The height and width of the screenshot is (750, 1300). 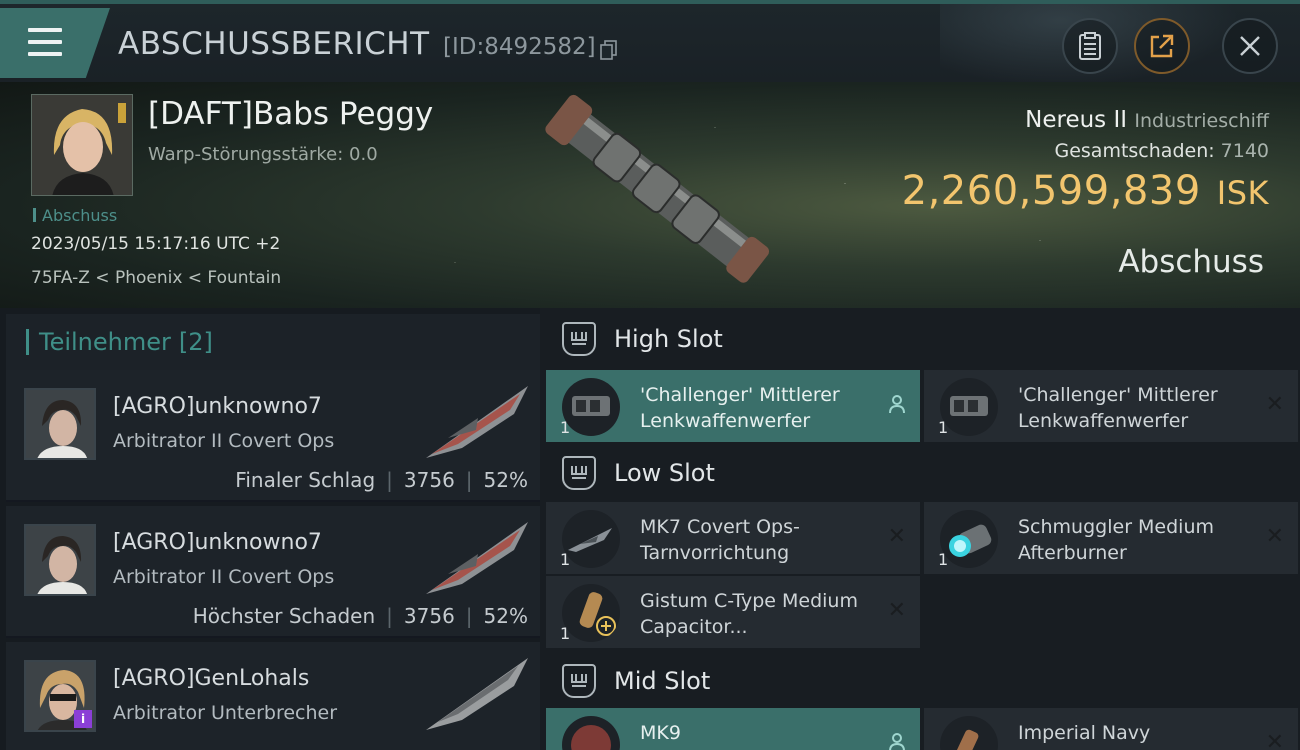 What do you see at coordinates (660, 733) in the screenshot?
I see `module-name: MK9` at bounding box center [660, 733].